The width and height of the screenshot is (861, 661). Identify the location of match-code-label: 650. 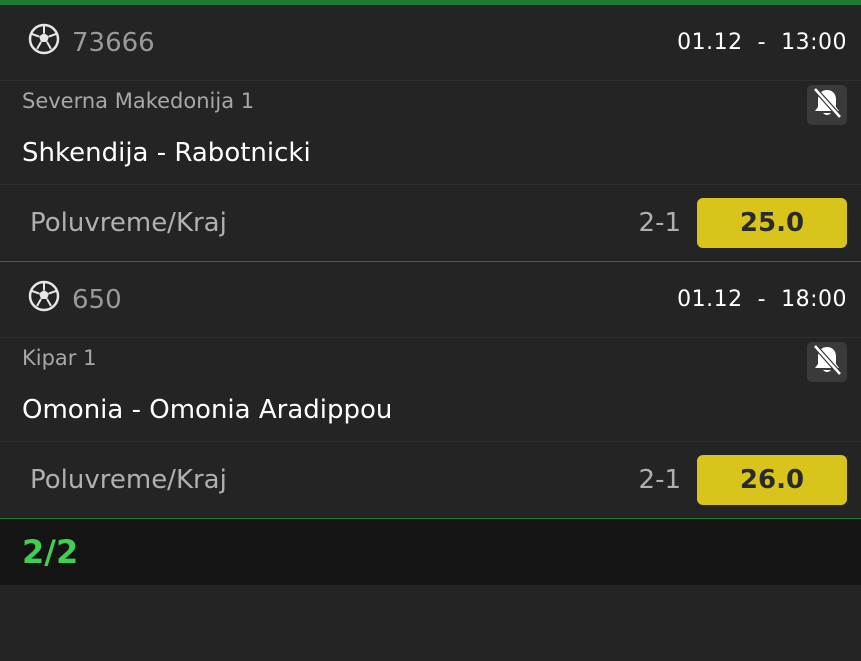
(97, 299).